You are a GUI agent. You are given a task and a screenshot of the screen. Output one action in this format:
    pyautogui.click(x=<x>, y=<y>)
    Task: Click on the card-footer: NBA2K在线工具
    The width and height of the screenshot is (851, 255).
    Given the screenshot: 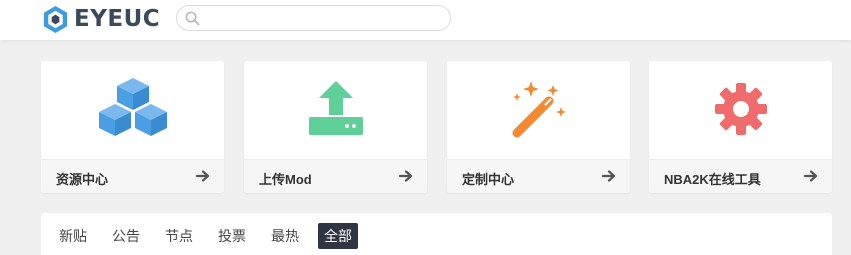 What is the action you would take?
    pyautogui.click(x=740, y=176)
    